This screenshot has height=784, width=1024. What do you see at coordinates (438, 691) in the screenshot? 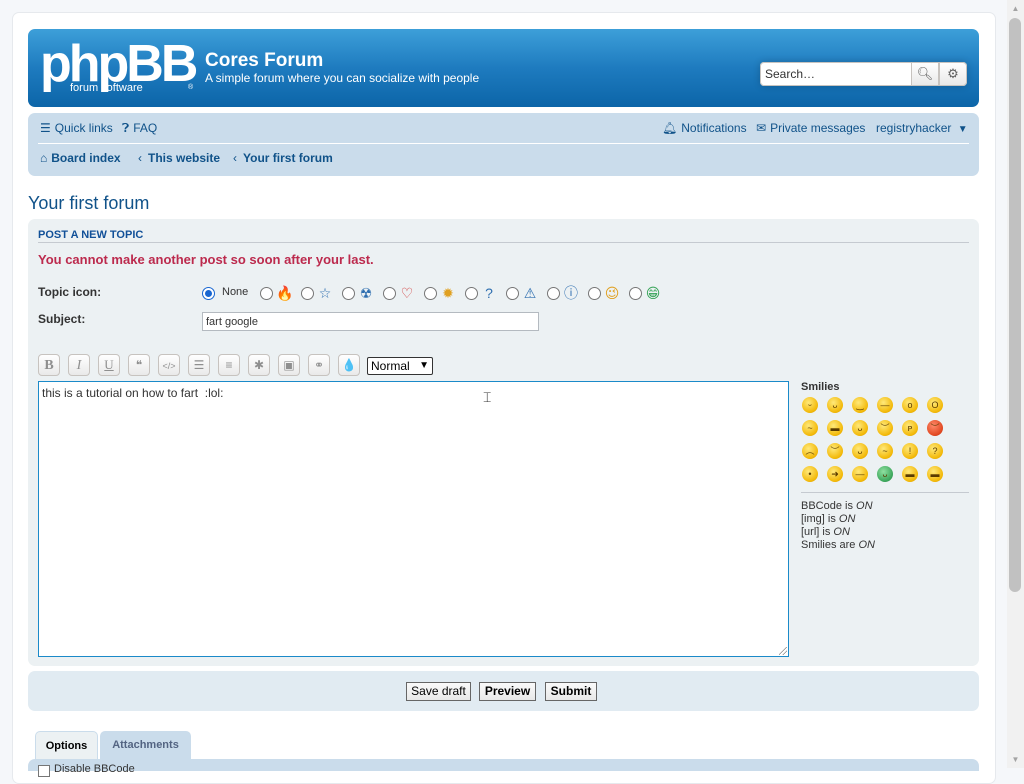
I see `save-draft-button: Save draft` at bounding box center [438, 691].